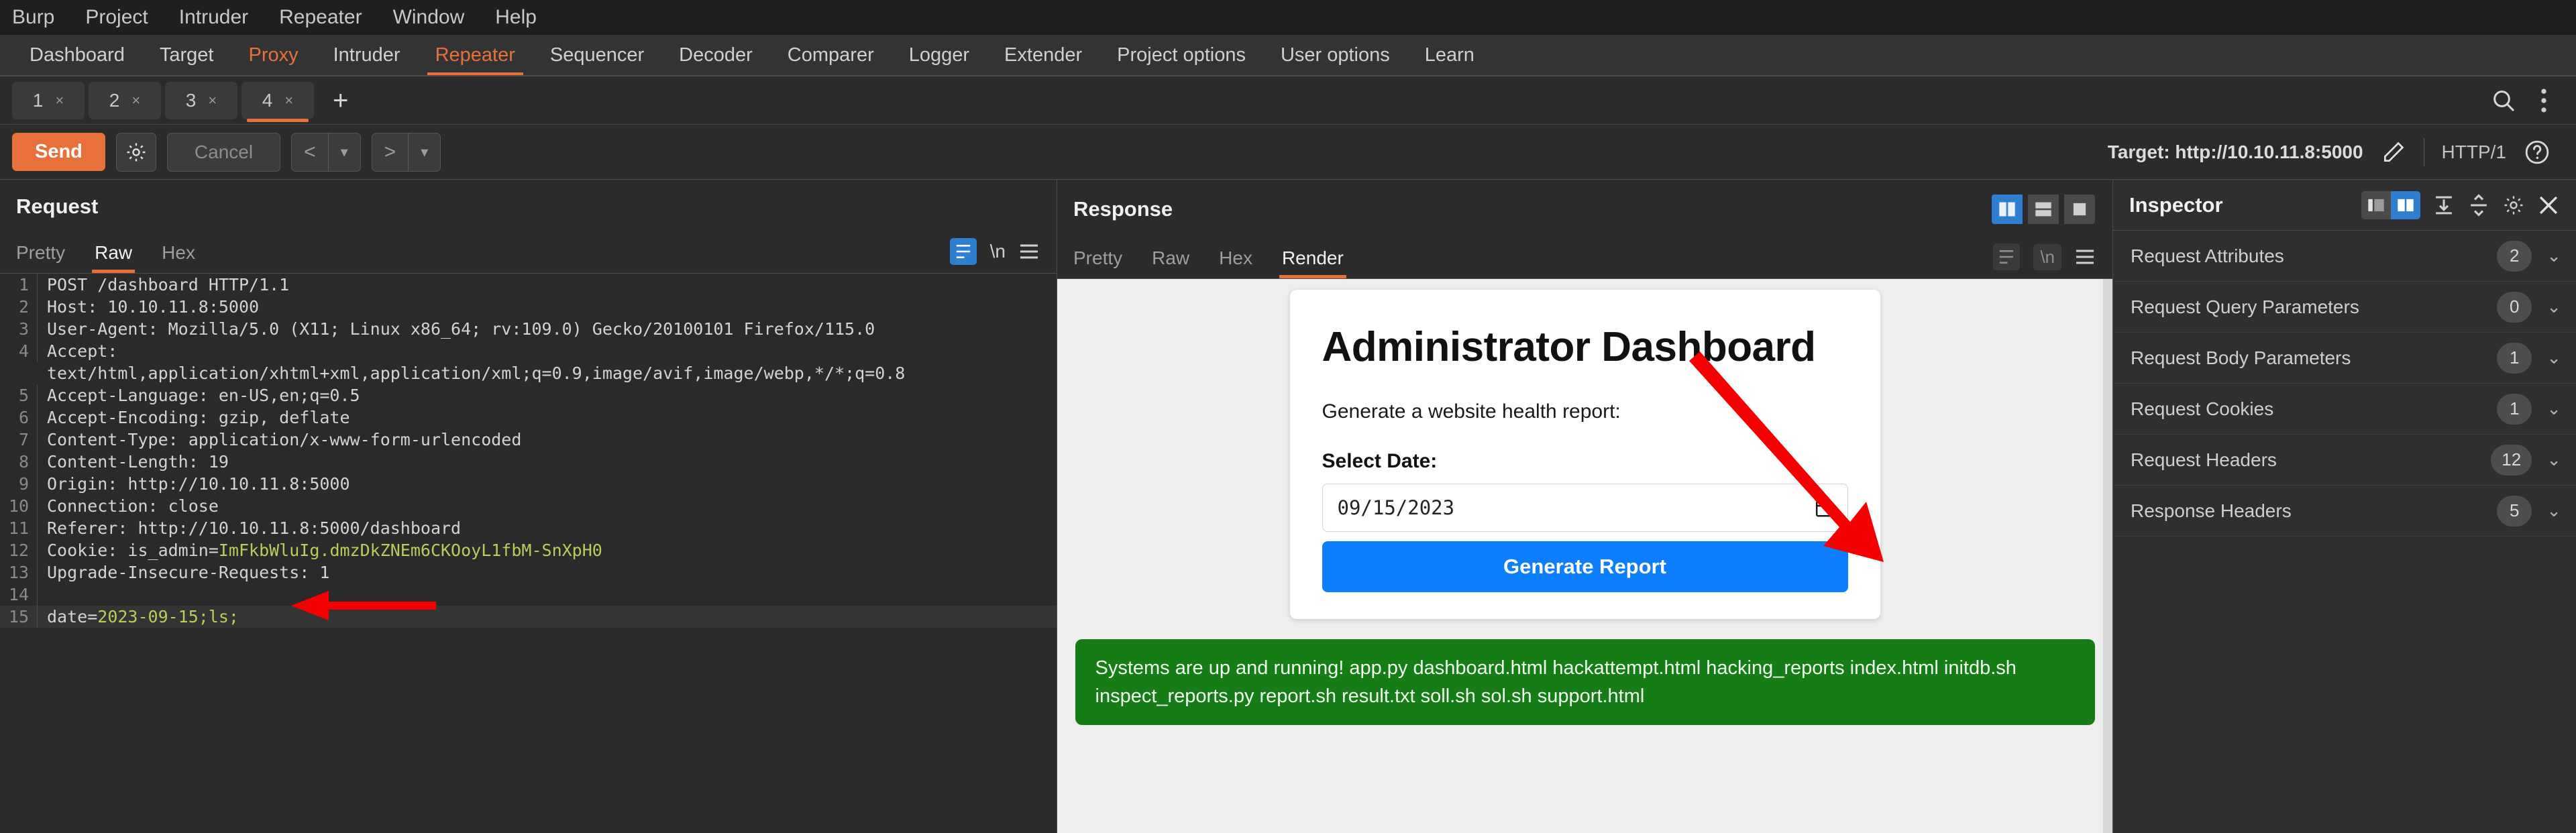 This screenshot has height=833, width=2576. What do you see at coordinates (2043, 209) in the screenshot?
I see `split-horizontal-icon` at bounding box center [2043, 209].